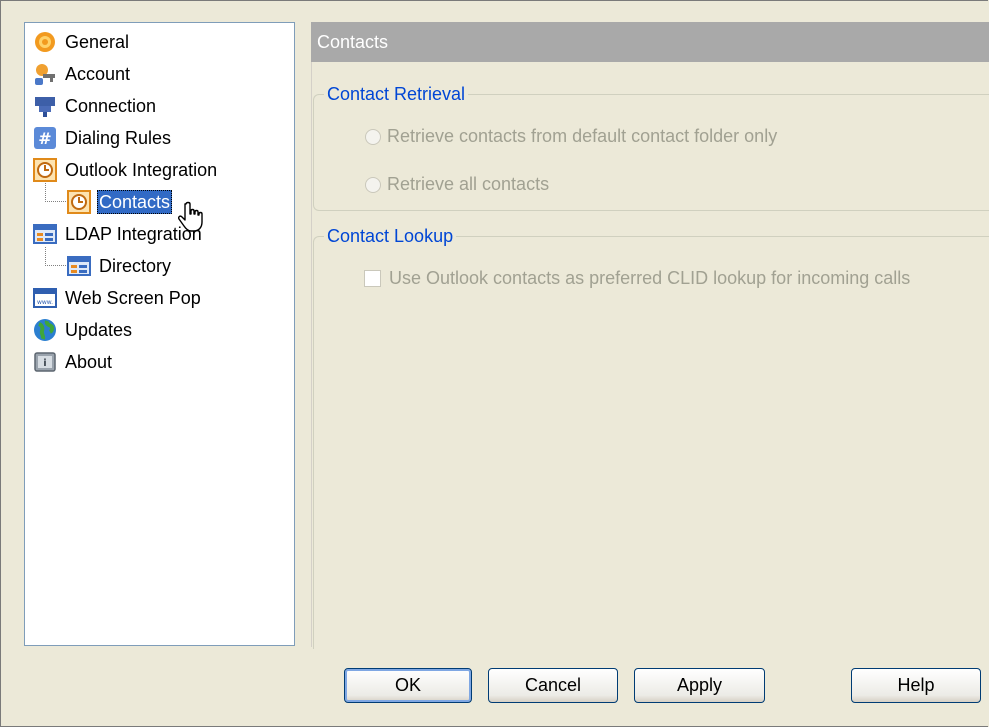 This screenshot has width=989, height=727. What do you see at coordinates (390, 236) in the screenshot?
I see `contact-lookup-title: Contact Lookup` at bounding box center [390, 236].